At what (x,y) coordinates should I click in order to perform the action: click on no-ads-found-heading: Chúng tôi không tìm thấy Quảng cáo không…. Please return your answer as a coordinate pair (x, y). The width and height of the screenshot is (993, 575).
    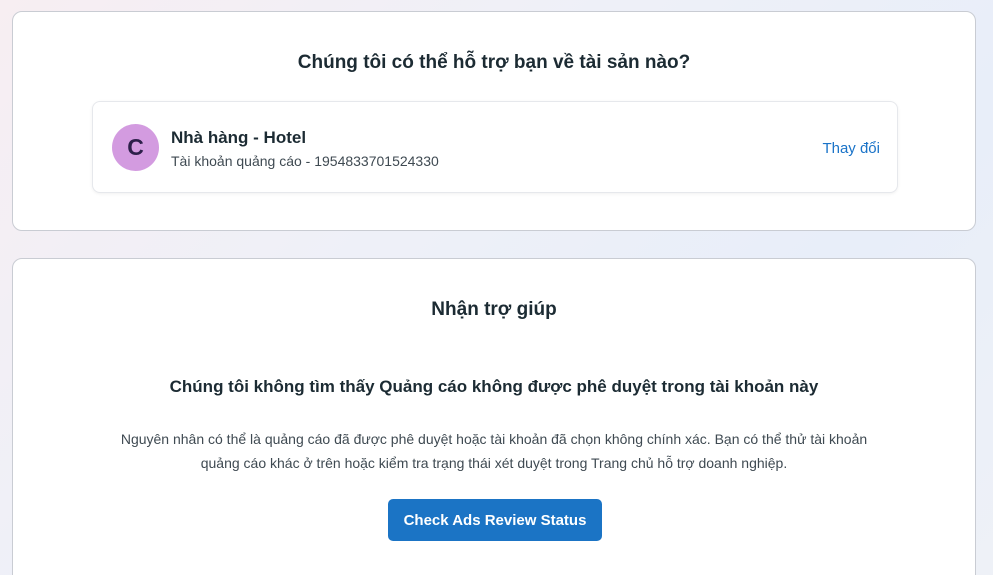
    Looking at the image, I should click on (494, 386).